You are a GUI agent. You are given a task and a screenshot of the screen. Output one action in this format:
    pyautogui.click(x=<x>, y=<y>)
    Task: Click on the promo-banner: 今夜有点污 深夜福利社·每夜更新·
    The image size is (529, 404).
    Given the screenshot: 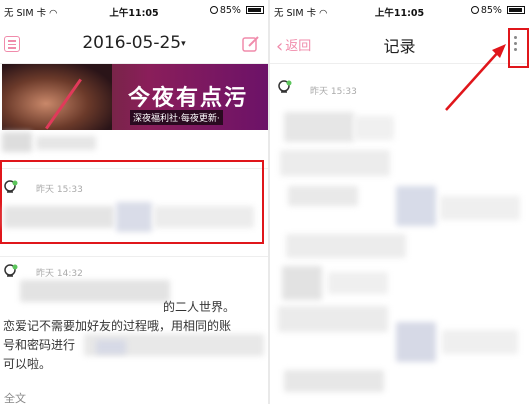 What is the action you would take?
    pyautogui.click(x=135, y=97)
    